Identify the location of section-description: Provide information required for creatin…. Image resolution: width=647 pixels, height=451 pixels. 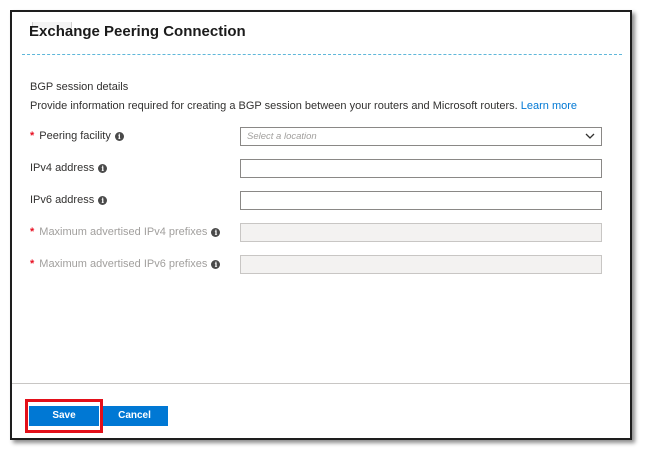
(303, 106).